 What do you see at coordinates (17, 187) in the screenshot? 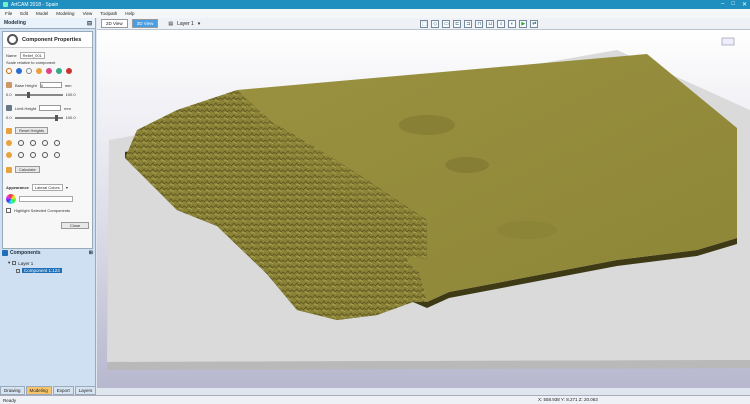
I see `appearance-label: Appearance` at bounding box center [17, 187].